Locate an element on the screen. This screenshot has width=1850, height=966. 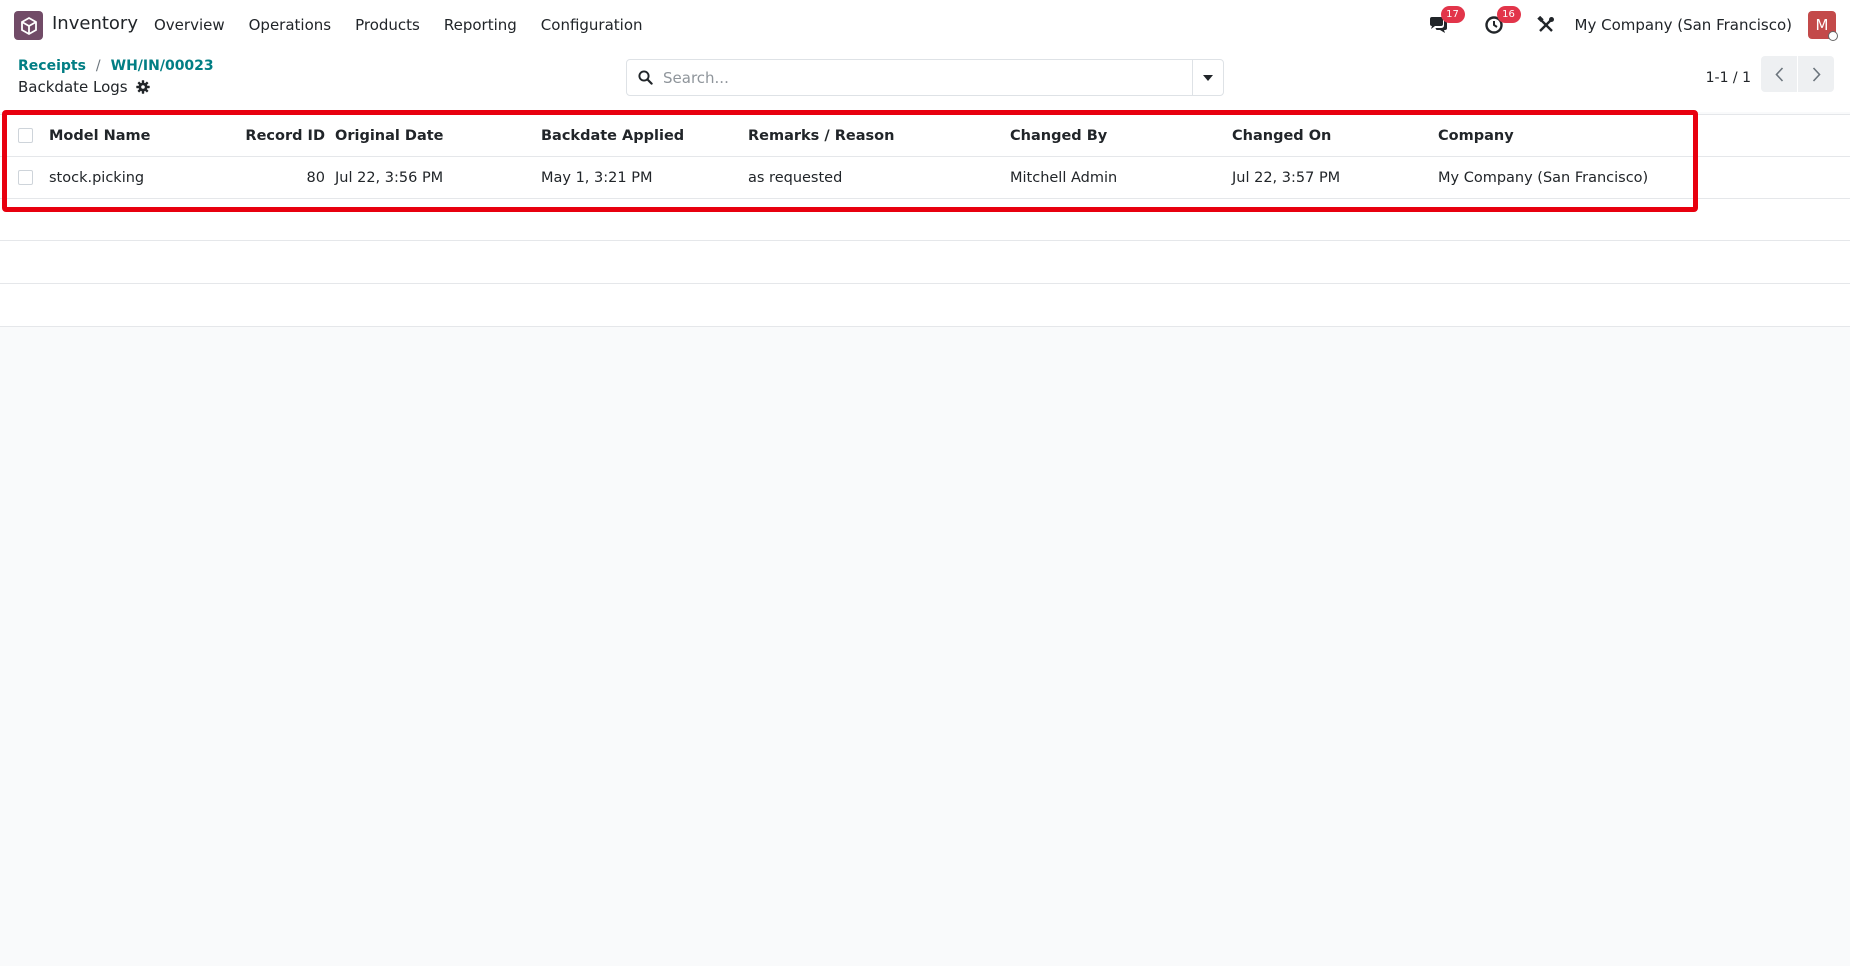
avatar-initial: M is located at coordinates (1822, 25).